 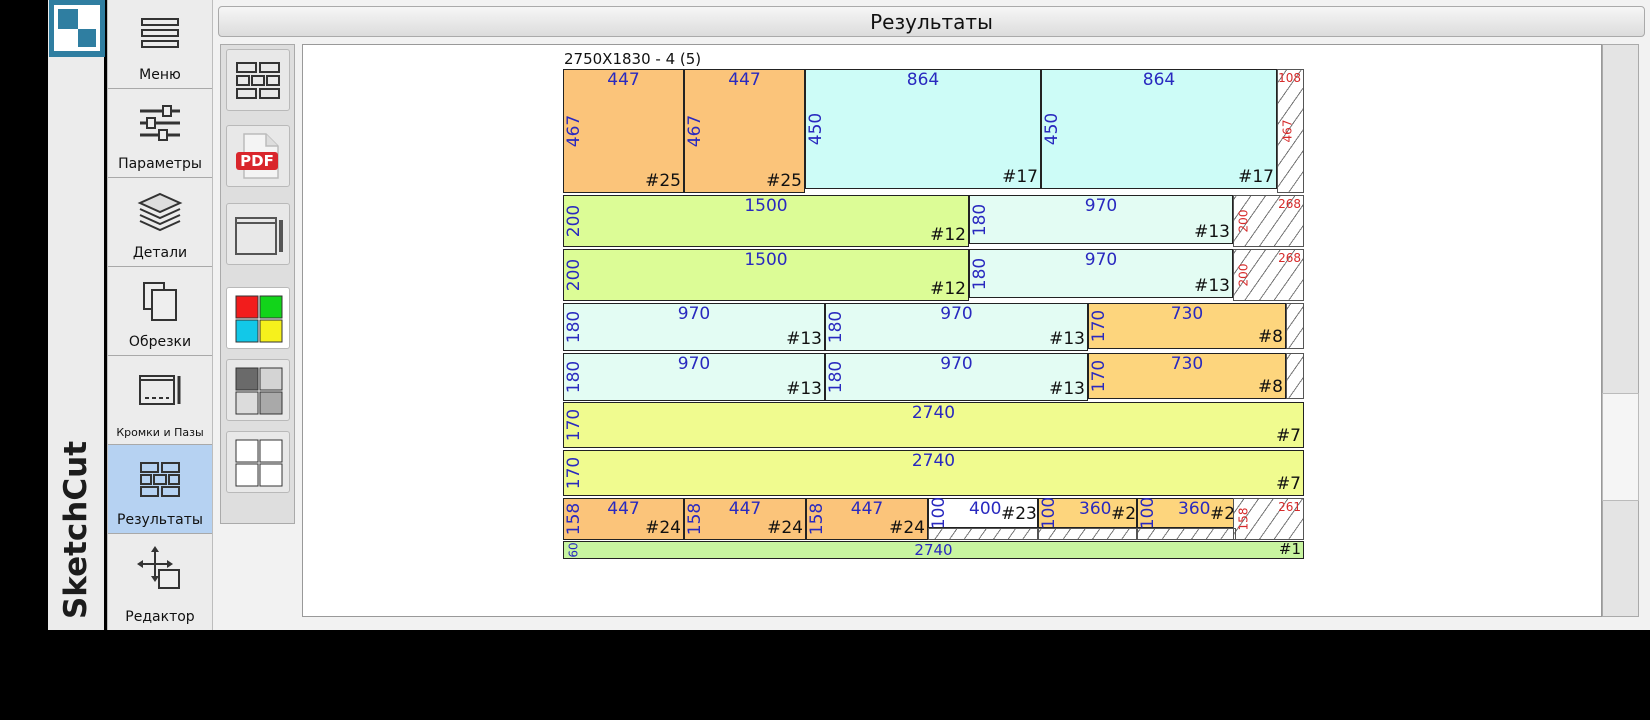 What do you see at coordinates (1159, 80) in the screenshot?
I see `piece-width-label: 864` at bounding box center [1159, 80].